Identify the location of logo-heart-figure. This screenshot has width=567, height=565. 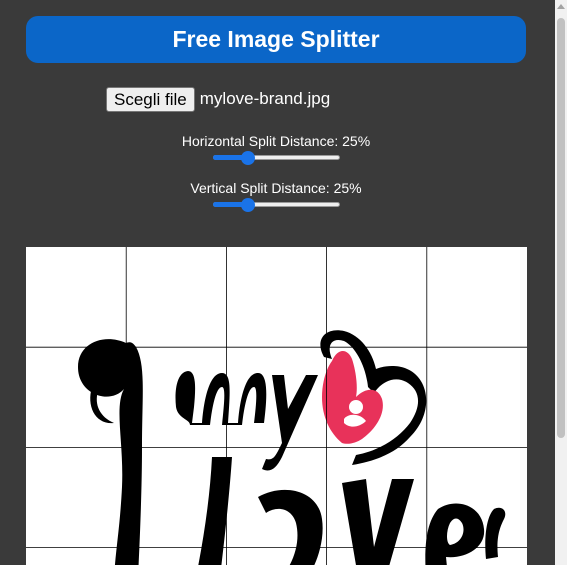
(356, 407).